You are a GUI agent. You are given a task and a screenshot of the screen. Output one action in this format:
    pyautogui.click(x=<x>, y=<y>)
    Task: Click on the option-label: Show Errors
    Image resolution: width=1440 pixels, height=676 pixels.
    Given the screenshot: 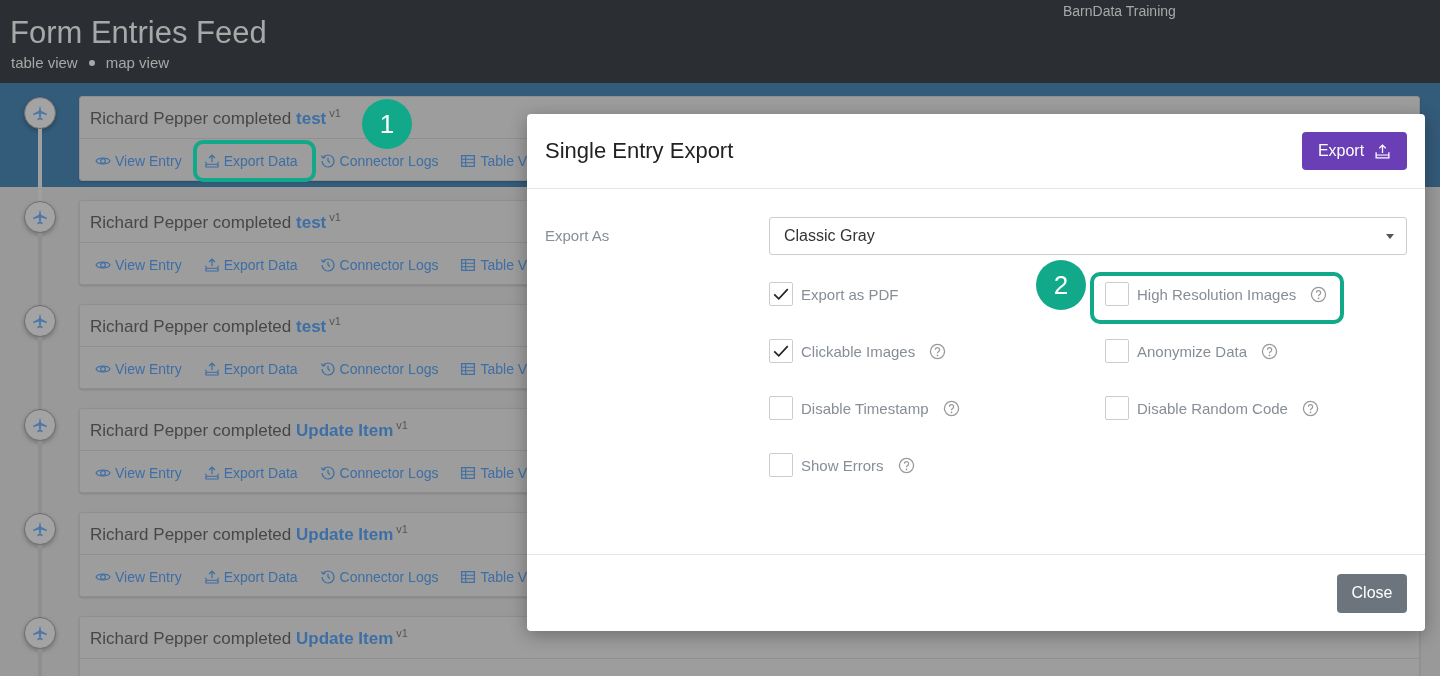 What is the action you would take?
    pyautogui.click(x=842, y=465)
    